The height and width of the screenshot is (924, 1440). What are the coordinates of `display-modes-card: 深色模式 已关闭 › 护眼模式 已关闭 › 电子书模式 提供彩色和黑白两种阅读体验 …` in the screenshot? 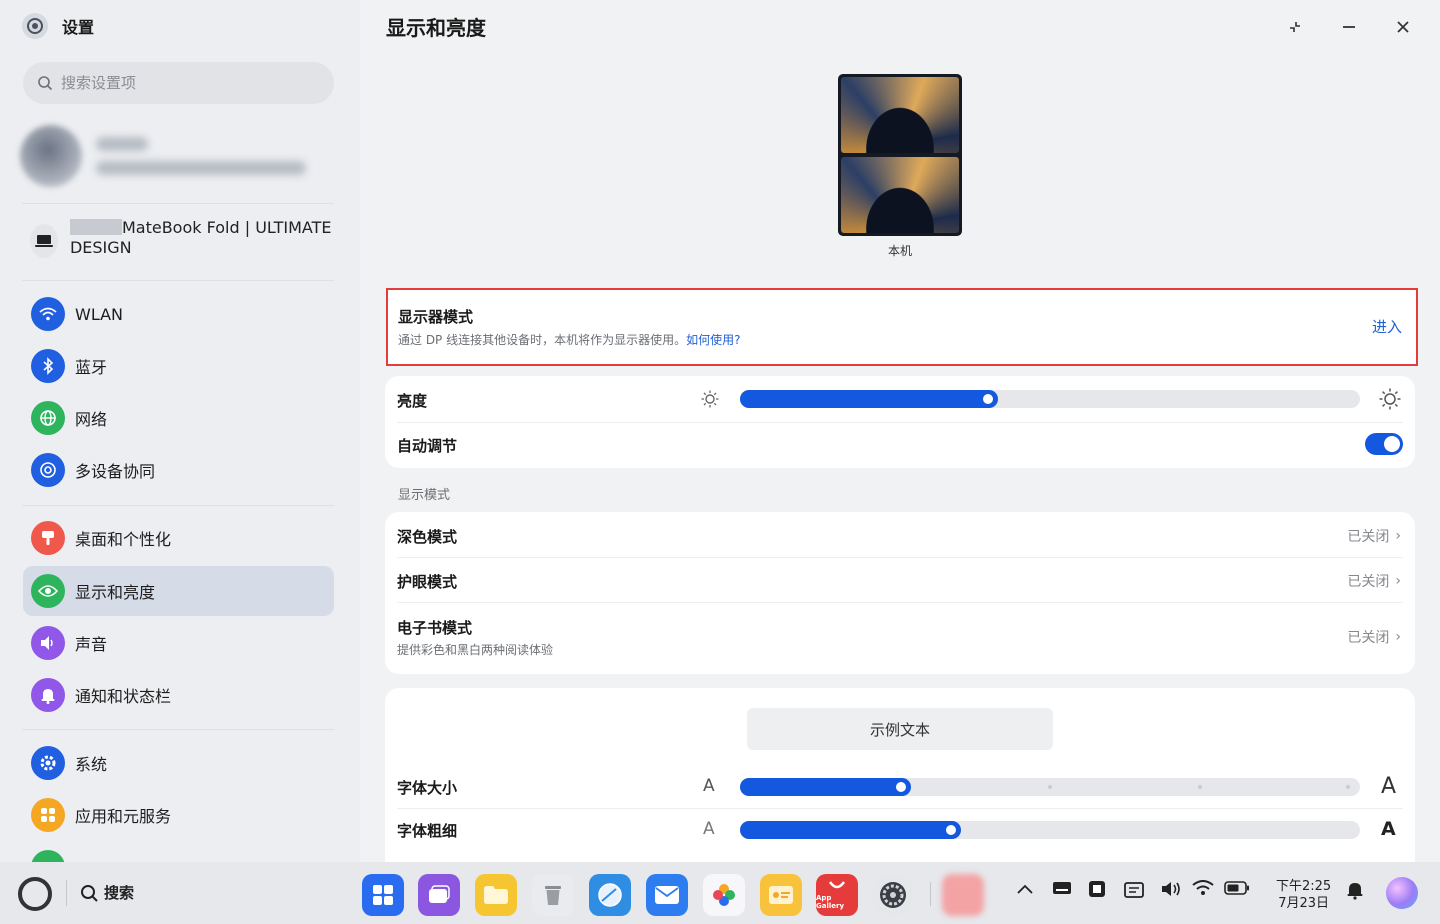 It's located at (900, 593).